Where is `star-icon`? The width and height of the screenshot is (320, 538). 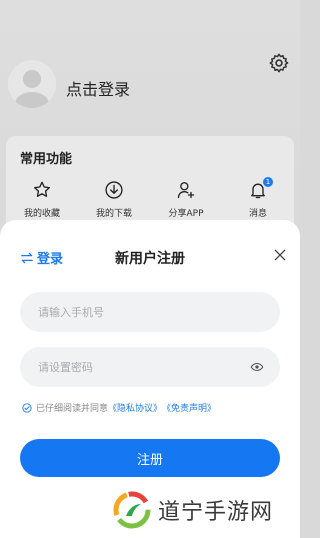 star-icon is located at coordinates (42, 189).